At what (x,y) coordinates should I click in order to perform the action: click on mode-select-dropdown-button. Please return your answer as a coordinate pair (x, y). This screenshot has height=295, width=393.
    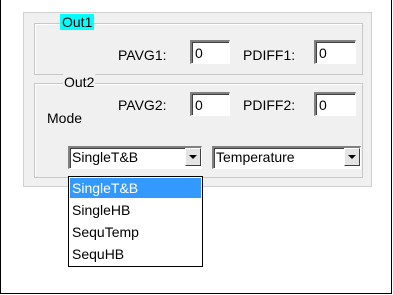
    Looking at the image, I should click on (193, 157).